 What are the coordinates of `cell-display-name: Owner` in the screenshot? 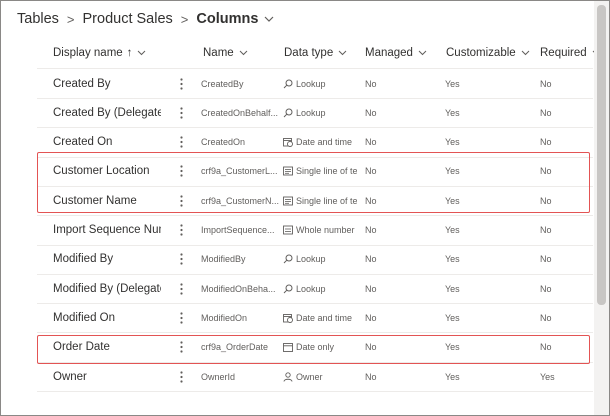 It's located at (107, 376).